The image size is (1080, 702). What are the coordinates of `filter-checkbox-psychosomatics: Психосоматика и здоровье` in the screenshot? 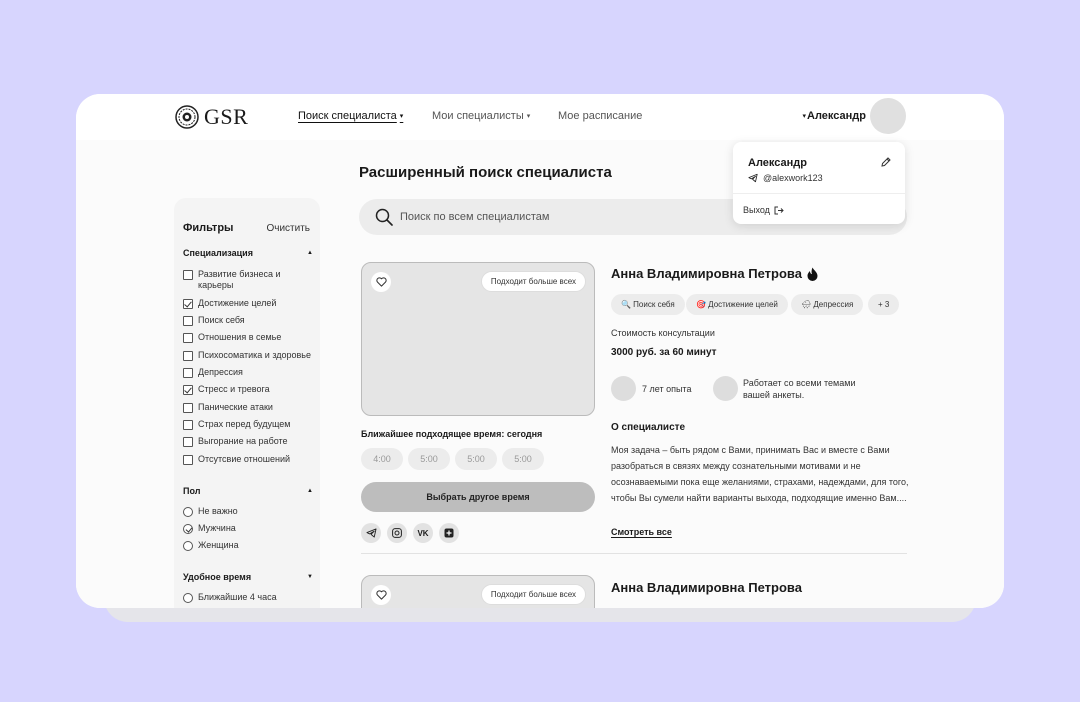 It's located at (247, 355).